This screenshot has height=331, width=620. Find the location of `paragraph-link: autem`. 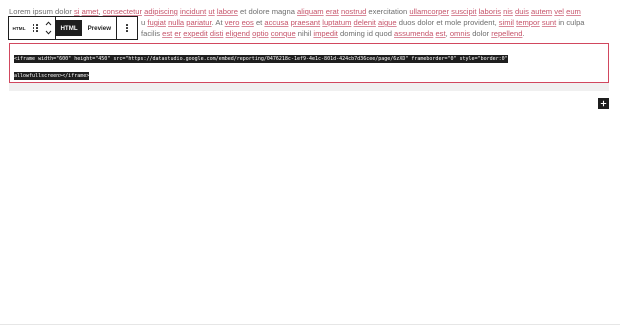

paragraph-link: autem is located at coordinates (541, 11).